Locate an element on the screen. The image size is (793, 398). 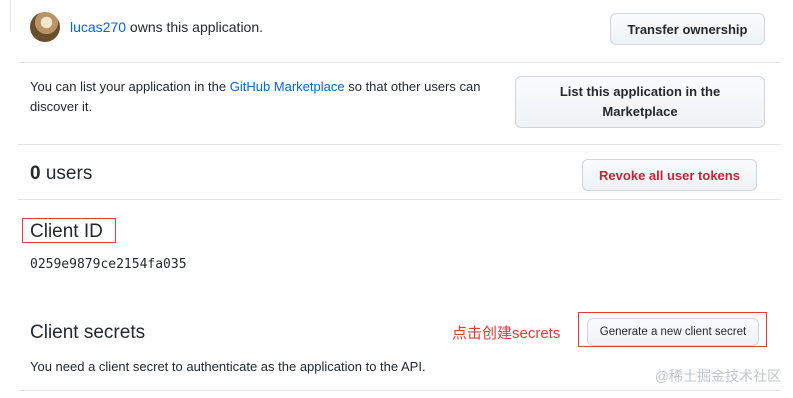
owner-row: lucas270 owns this application. is located at coordinates (146, 27).